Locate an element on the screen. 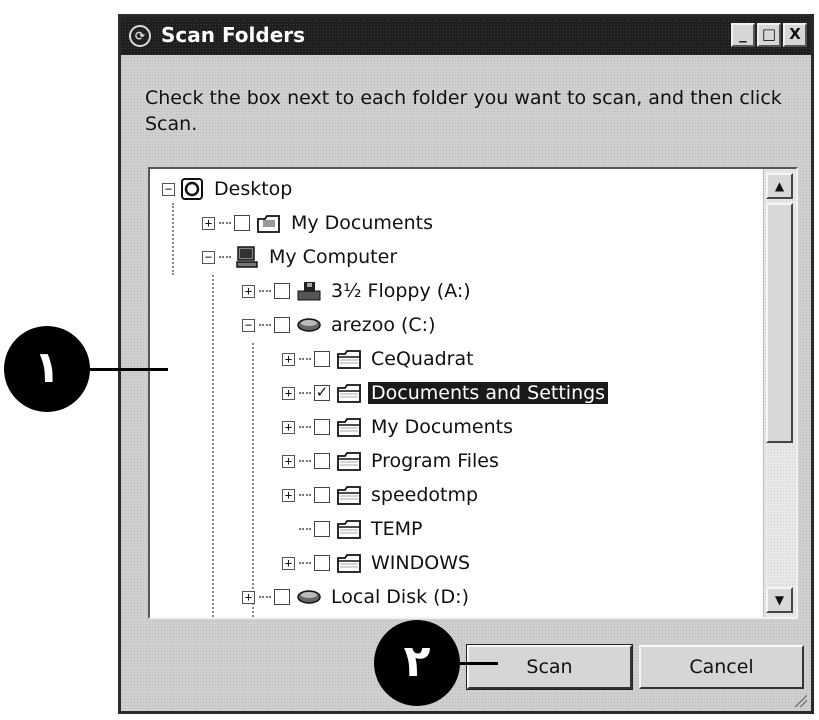 The image size is (819, 720). maximize-button: □ is located at coordinates (769, 35).